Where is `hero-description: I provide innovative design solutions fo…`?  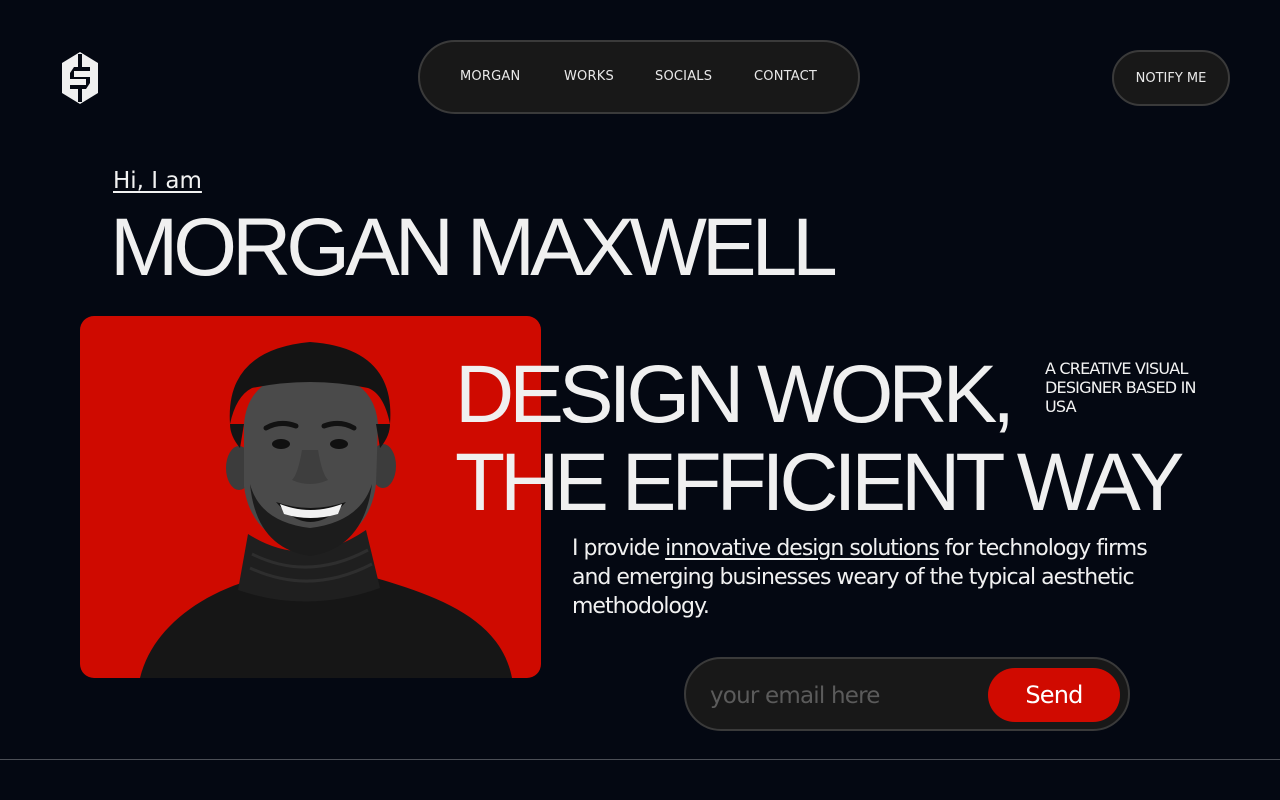
hero-description: I provide innovative design solutions fo… is located at coordinates (877, 577).